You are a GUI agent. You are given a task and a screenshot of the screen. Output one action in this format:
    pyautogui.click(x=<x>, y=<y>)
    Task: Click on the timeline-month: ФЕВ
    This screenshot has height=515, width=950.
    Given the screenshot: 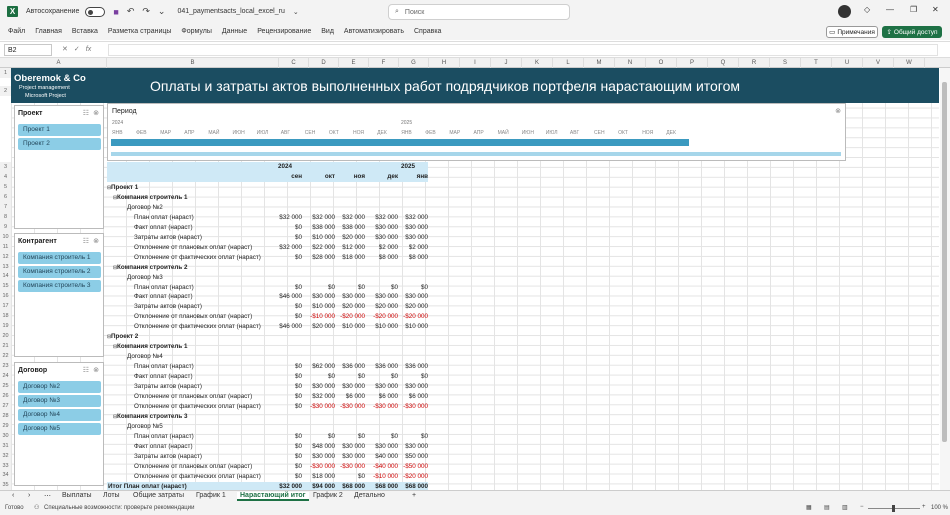 What is the action you would take?
    pyautogui.click(x=430, y=133)
    